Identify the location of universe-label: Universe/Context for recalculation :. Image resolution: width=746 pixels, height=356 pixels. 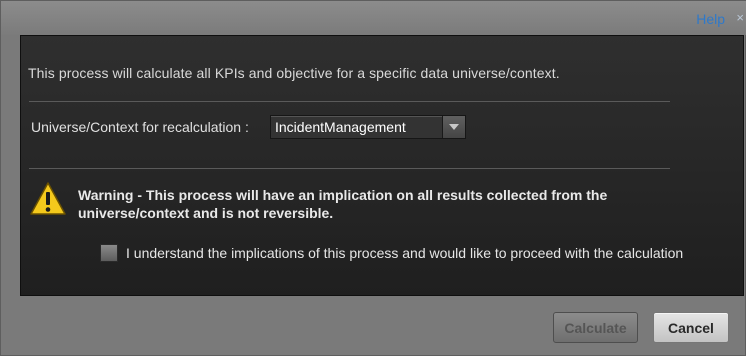
(140, 127).